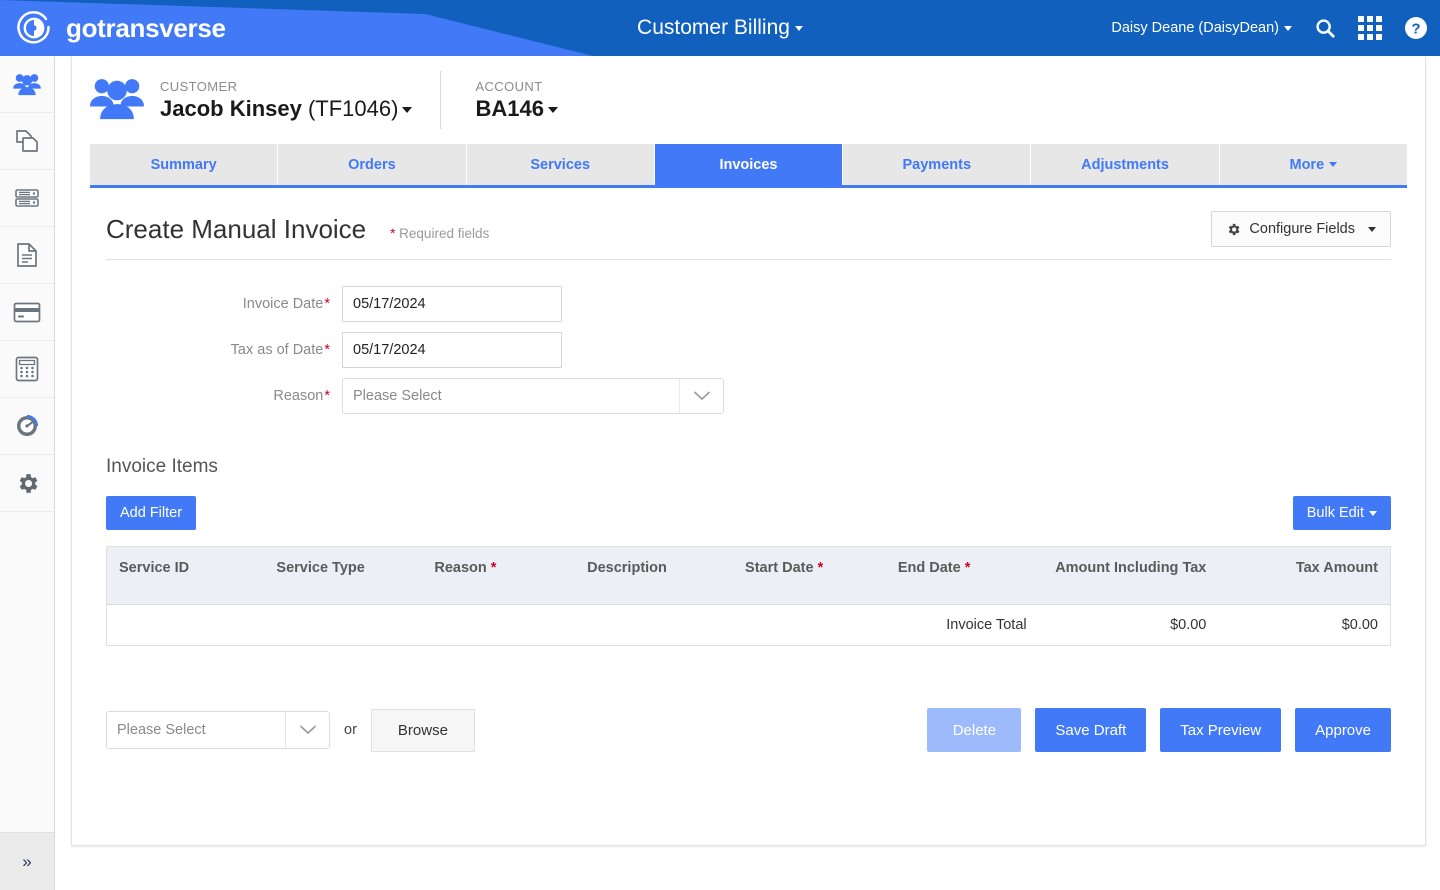 This screenshot has width=1440, height=890. I want to click on entity-divider, so click(441, 100).